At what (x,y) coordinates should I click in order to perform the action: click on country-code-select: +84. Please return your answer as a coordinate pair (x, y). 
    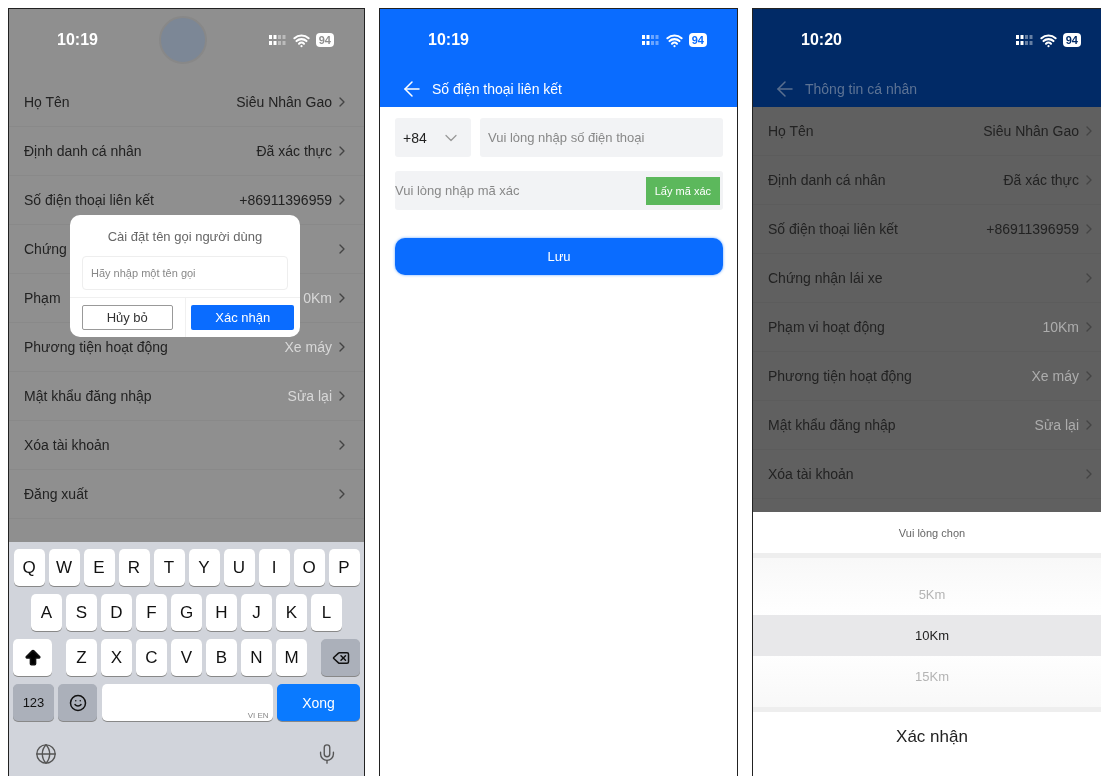
    Looking at the image, I should click on (433, 137).